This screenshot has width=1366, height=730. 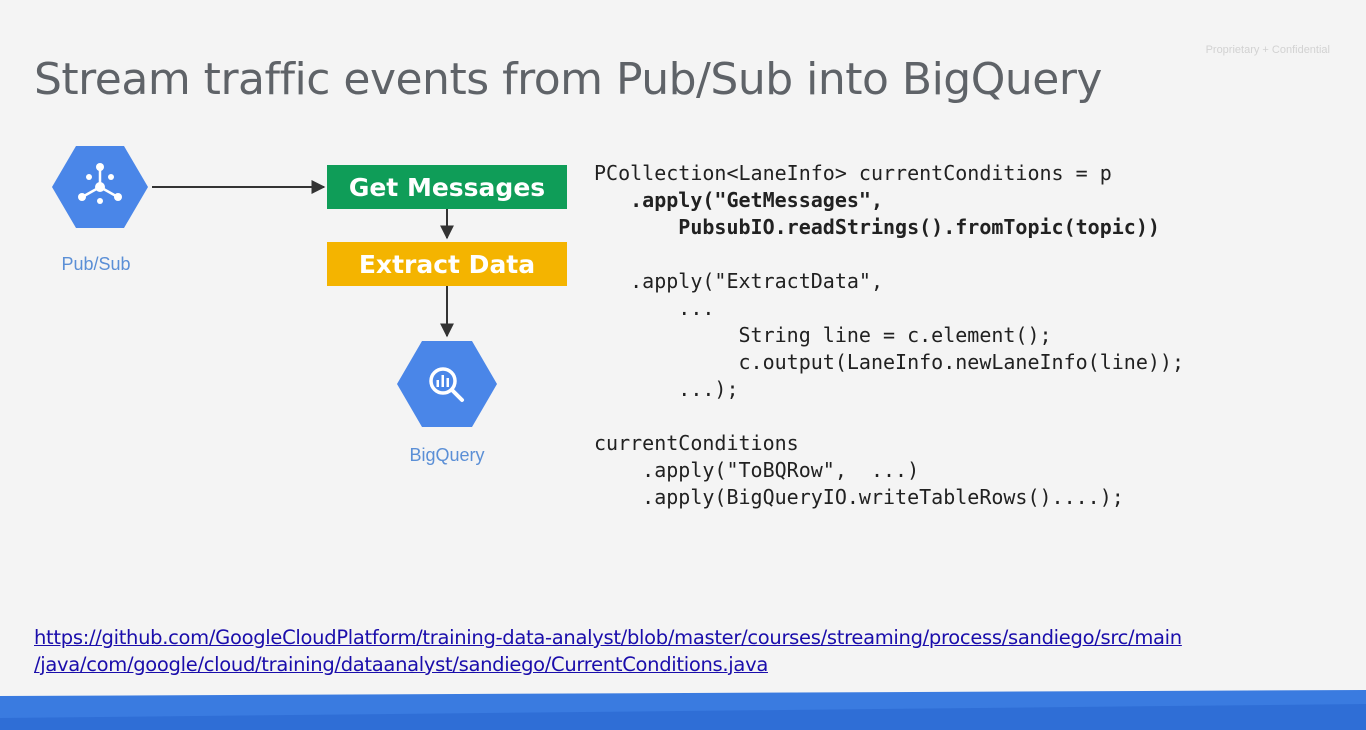 What do you see at coordinates (95, 264) in the screenshot?
I see `pubsub-label: Pub/Sub` at bounding box center [95, 264].